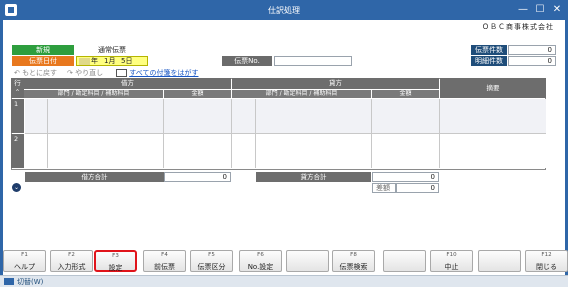  What do you see at coordinates (164, 255) in the screenshot?
I see `fkey-number: F4` at bounding box center [164, 255].